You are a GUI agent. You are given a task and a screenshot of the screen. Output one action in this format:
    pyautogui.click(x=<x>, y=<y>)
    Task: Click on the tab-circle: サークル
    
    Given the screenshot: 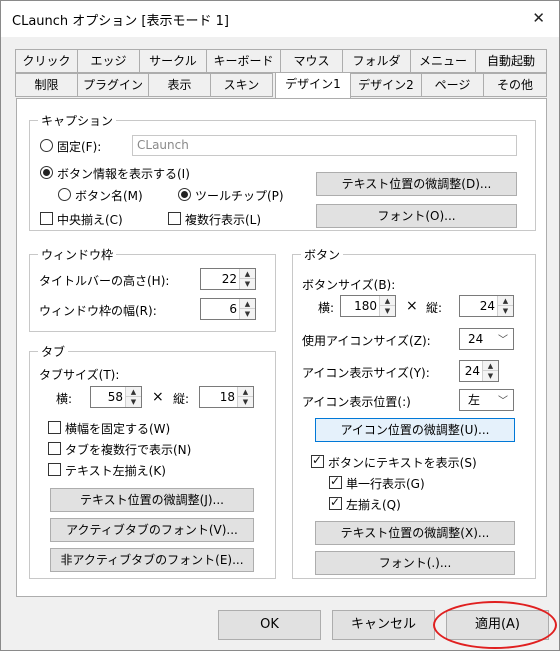 What is the action you would take?
    pyautogui.click(x=173, y=61)
    